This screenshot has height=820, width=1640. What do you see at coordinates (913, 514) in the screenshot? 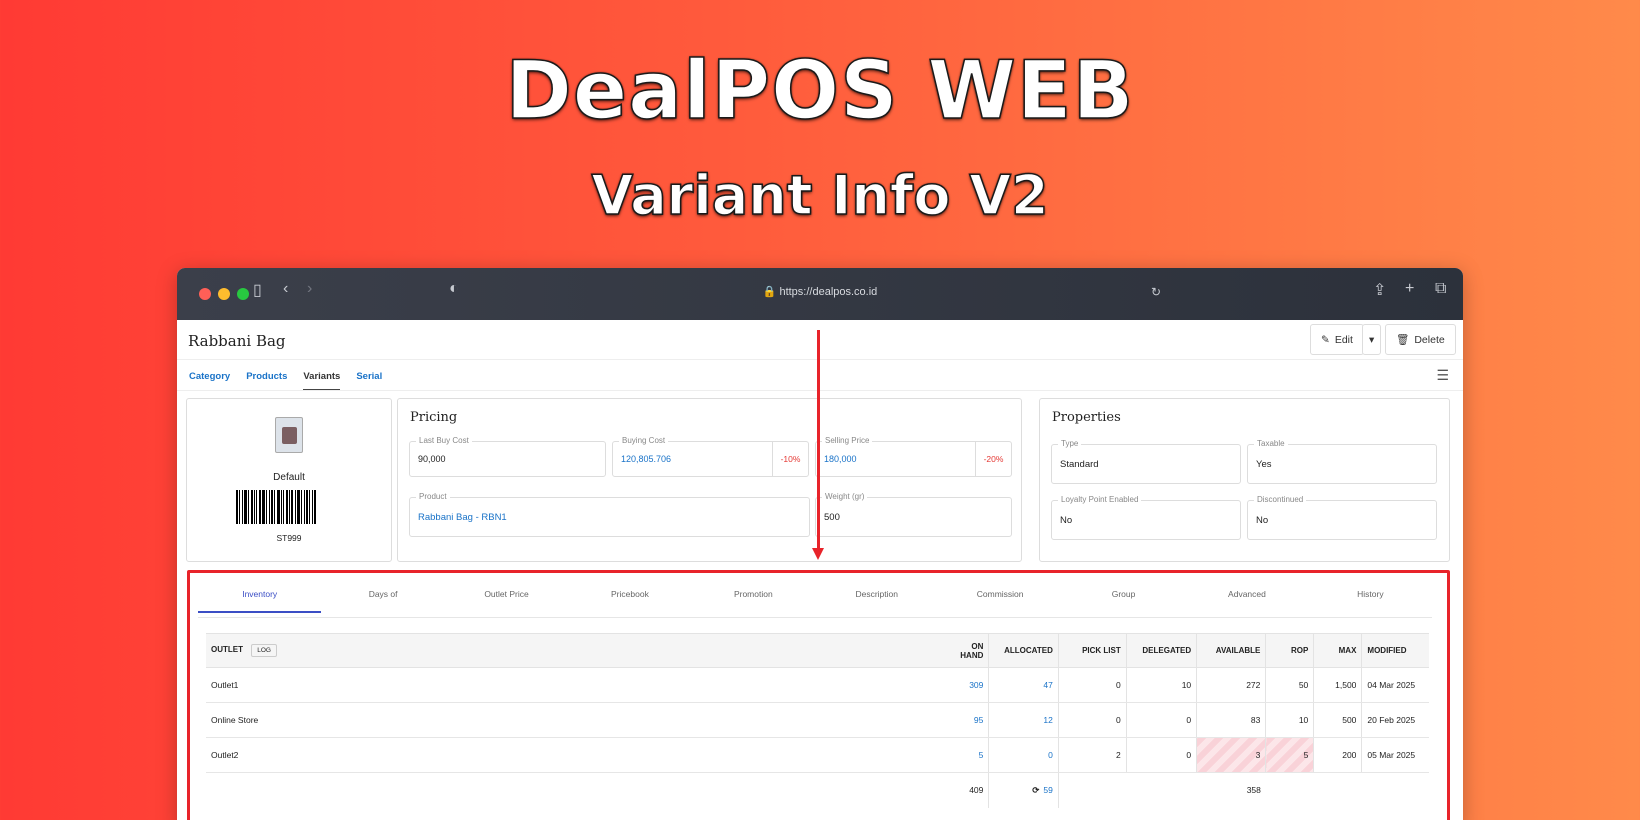
I see `weight-field: Weight (gr) 500` at bounding box center [913, 514].